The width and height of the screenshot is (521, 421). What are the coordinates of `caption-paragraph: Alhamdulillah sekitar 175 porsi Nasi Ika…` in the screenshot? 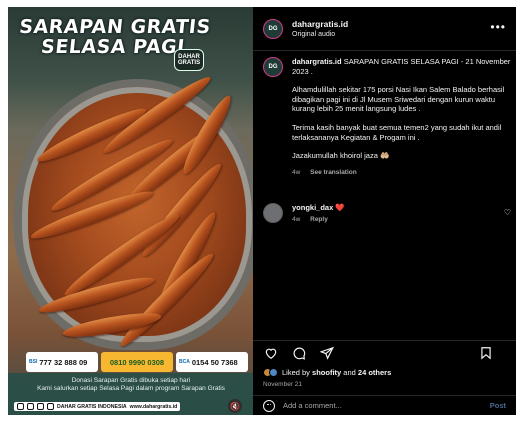 It's located at (398, 99).